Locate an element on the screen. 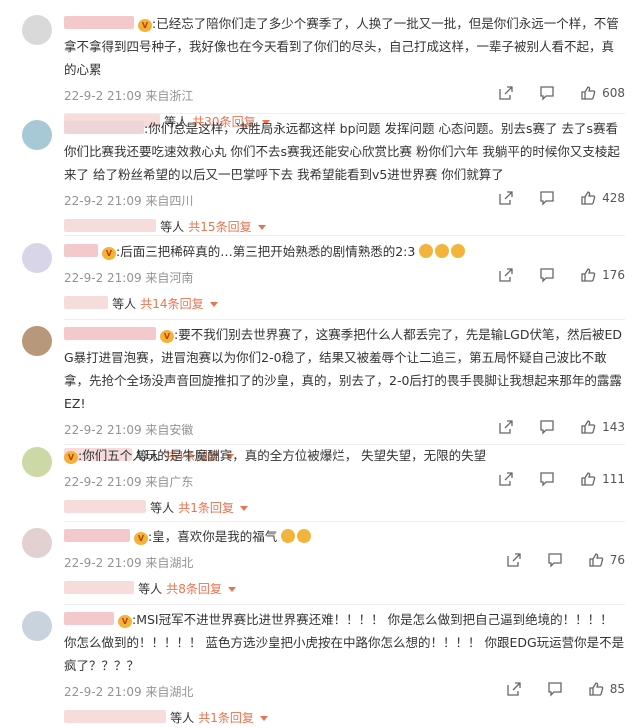  comment-text: V:你们五个人玩的是牛魔酬宾，真的全方位被爆烂， 失望失望，无限的失望 is located at coordinates (344, 455).